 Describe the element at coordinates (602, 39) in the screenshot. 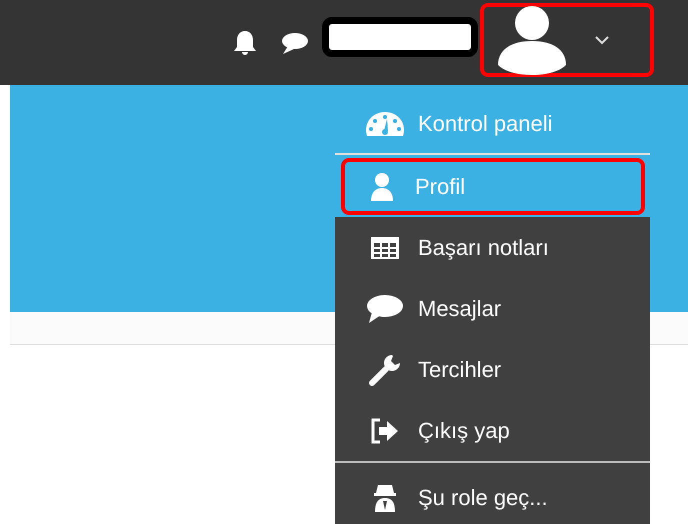

I see `chevron-icon` at that location.